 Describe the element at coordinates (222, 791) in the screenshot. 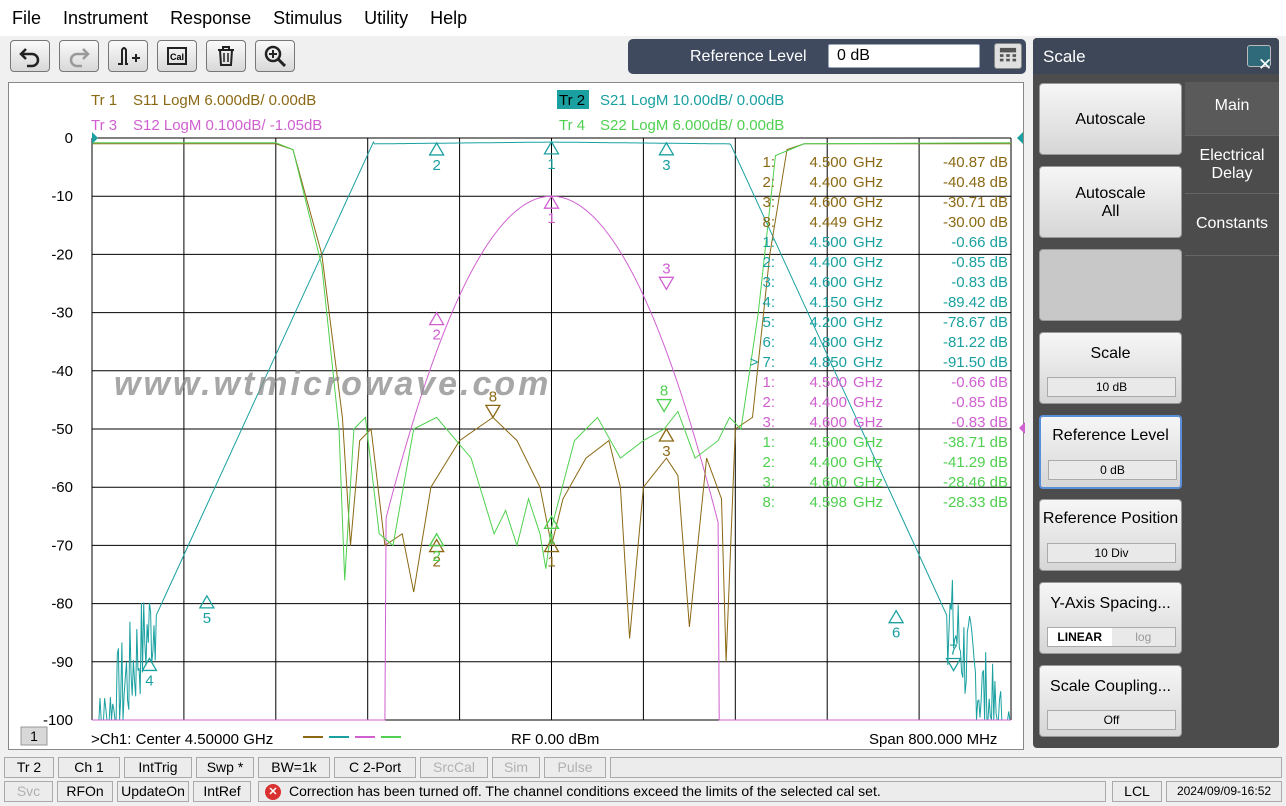

I see `int-ref-indicator: IntRef` at that location.